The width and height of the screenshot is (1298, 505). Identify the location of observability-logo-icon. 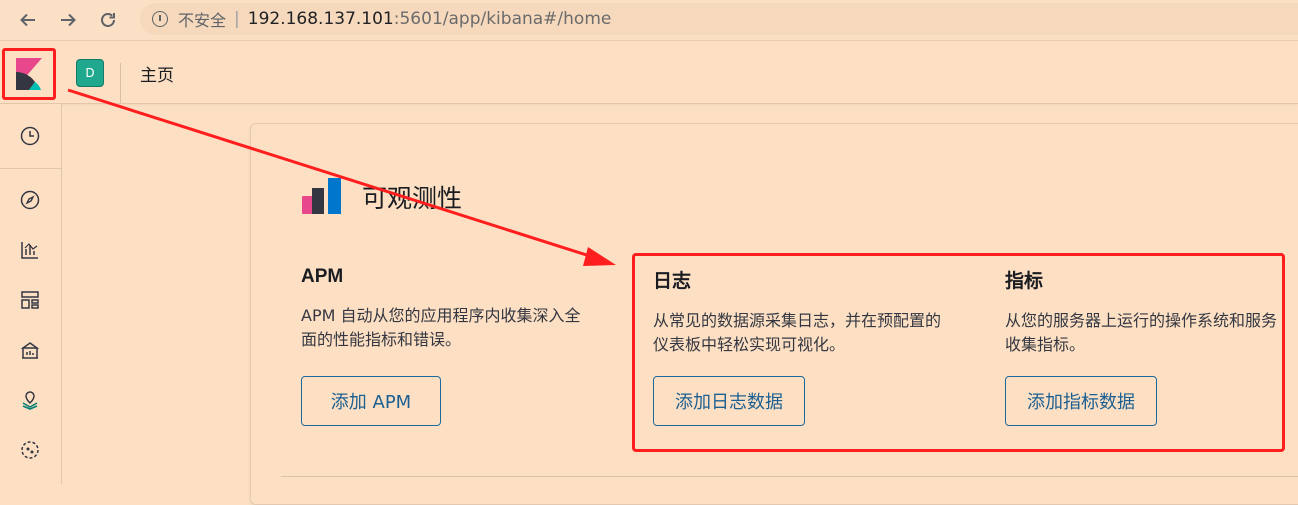
(321, 196).